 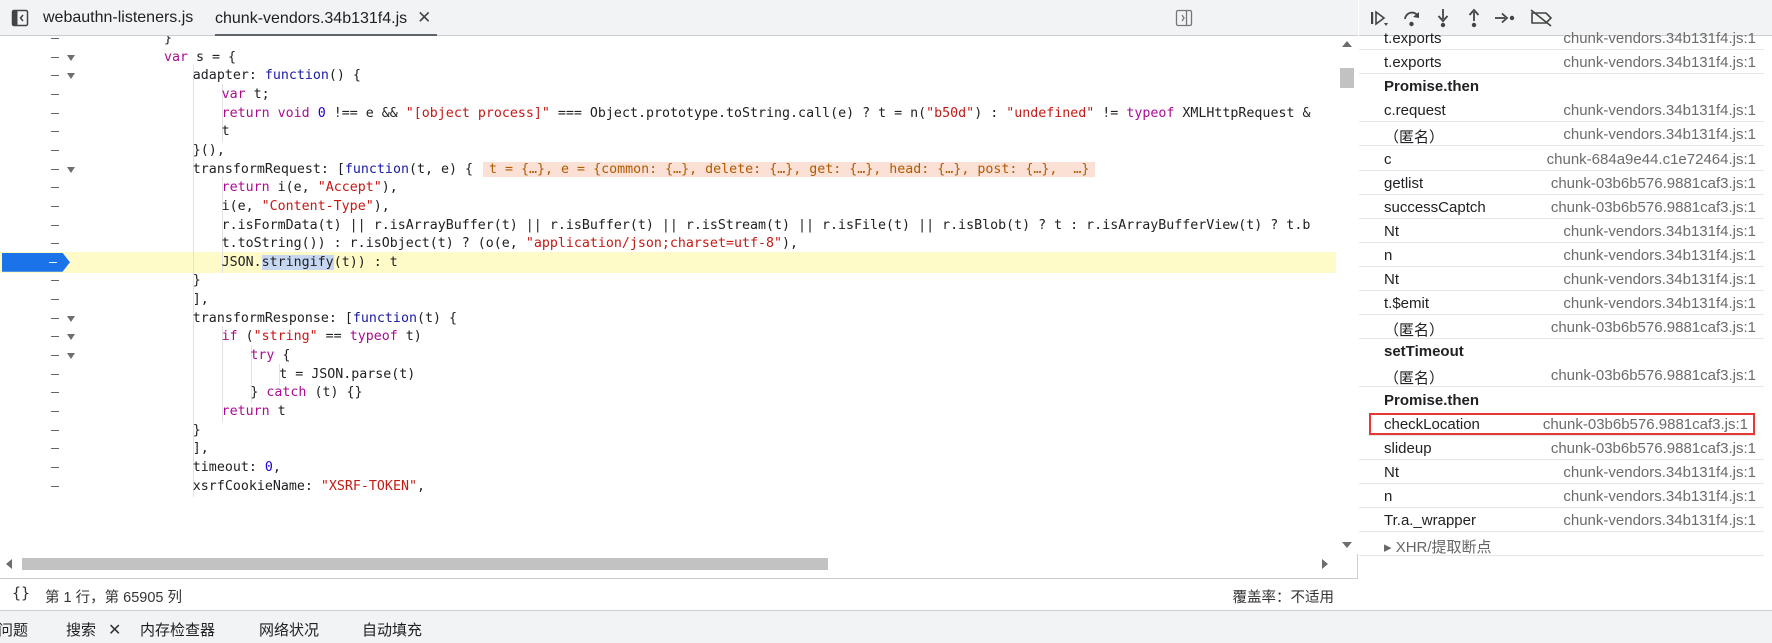 I want to click on editor-statusbar: {} 第 1 行，第 65905 列 覆盖率：不适用, so click(x=679, y=594).